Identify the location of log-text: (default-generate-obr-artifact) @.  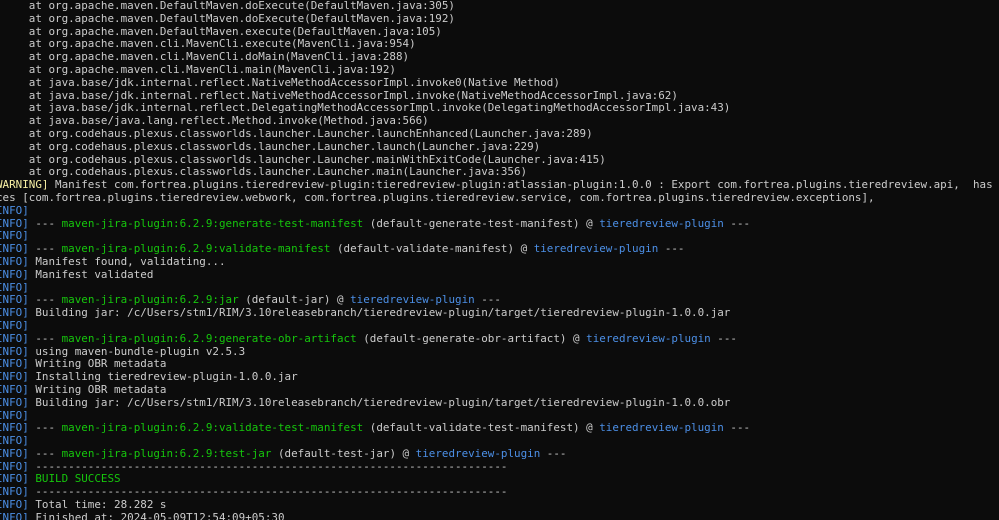
(471, 338).